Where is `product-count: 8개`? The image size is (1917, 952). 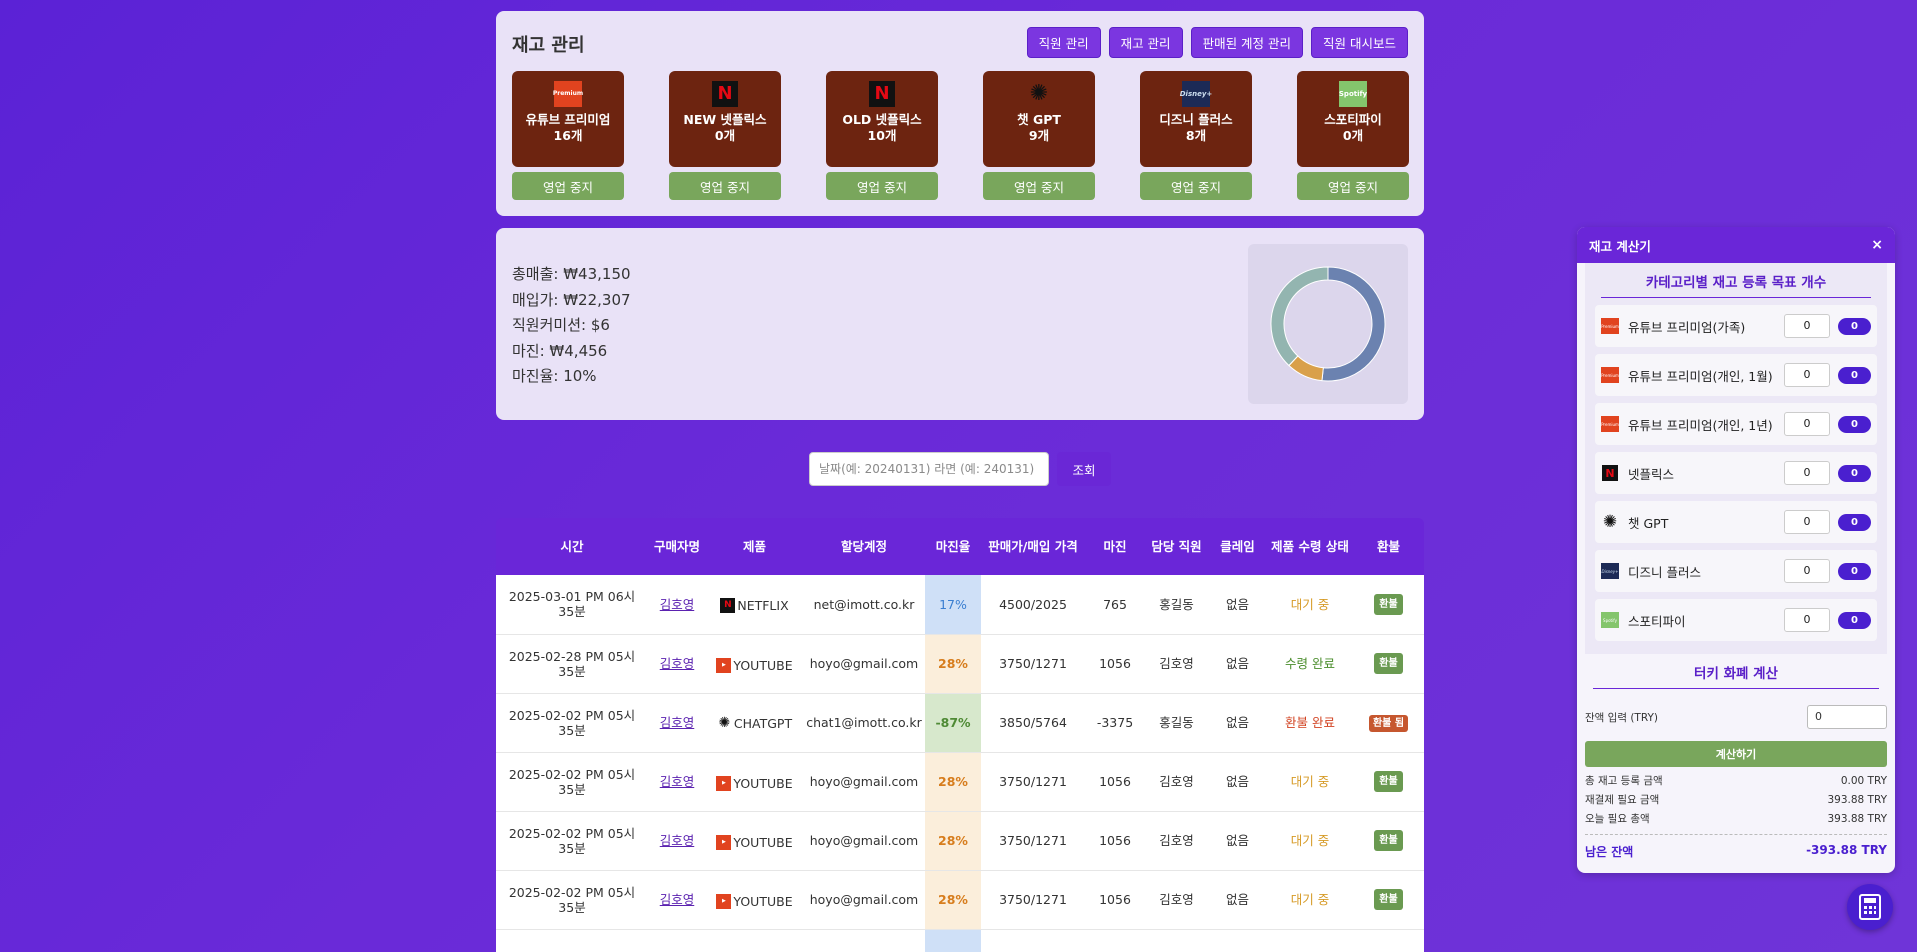 product-count: 8개 is located at coordinates (1196, 135).